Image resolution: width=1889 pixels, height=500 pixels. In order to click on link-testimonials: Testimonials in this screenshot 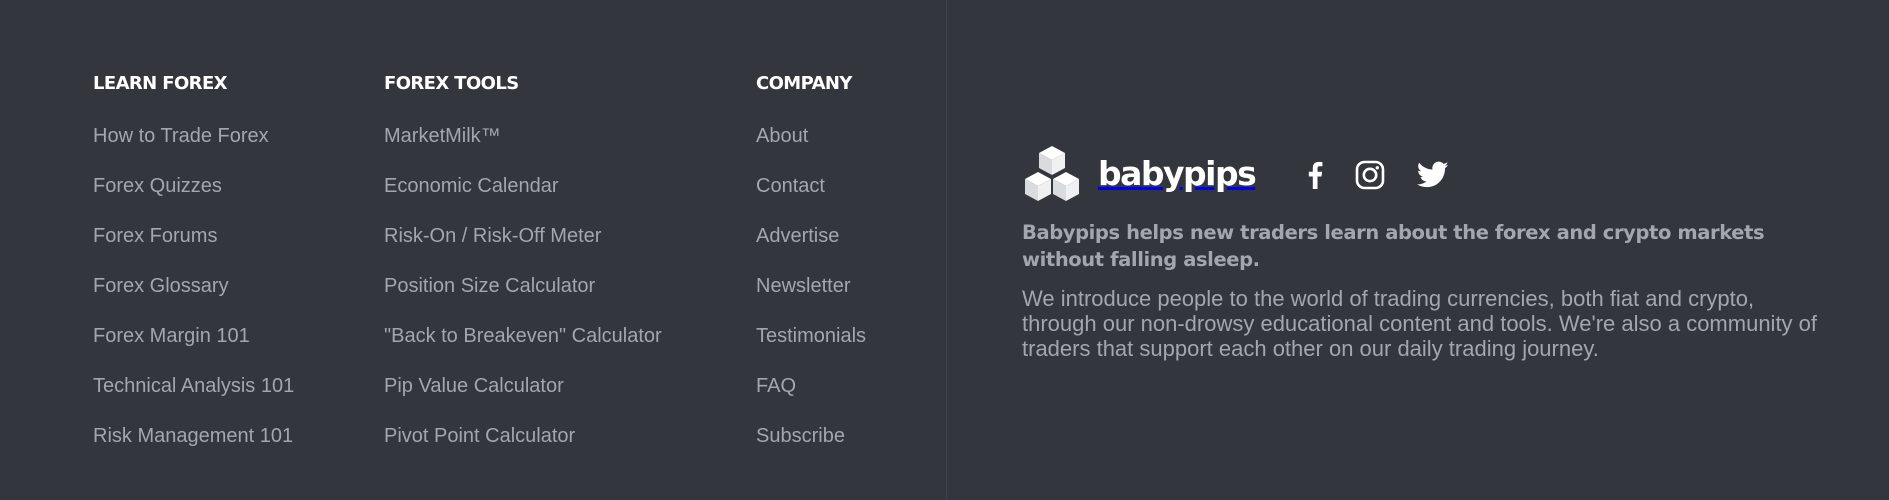, I will do `click(811, 336)`.